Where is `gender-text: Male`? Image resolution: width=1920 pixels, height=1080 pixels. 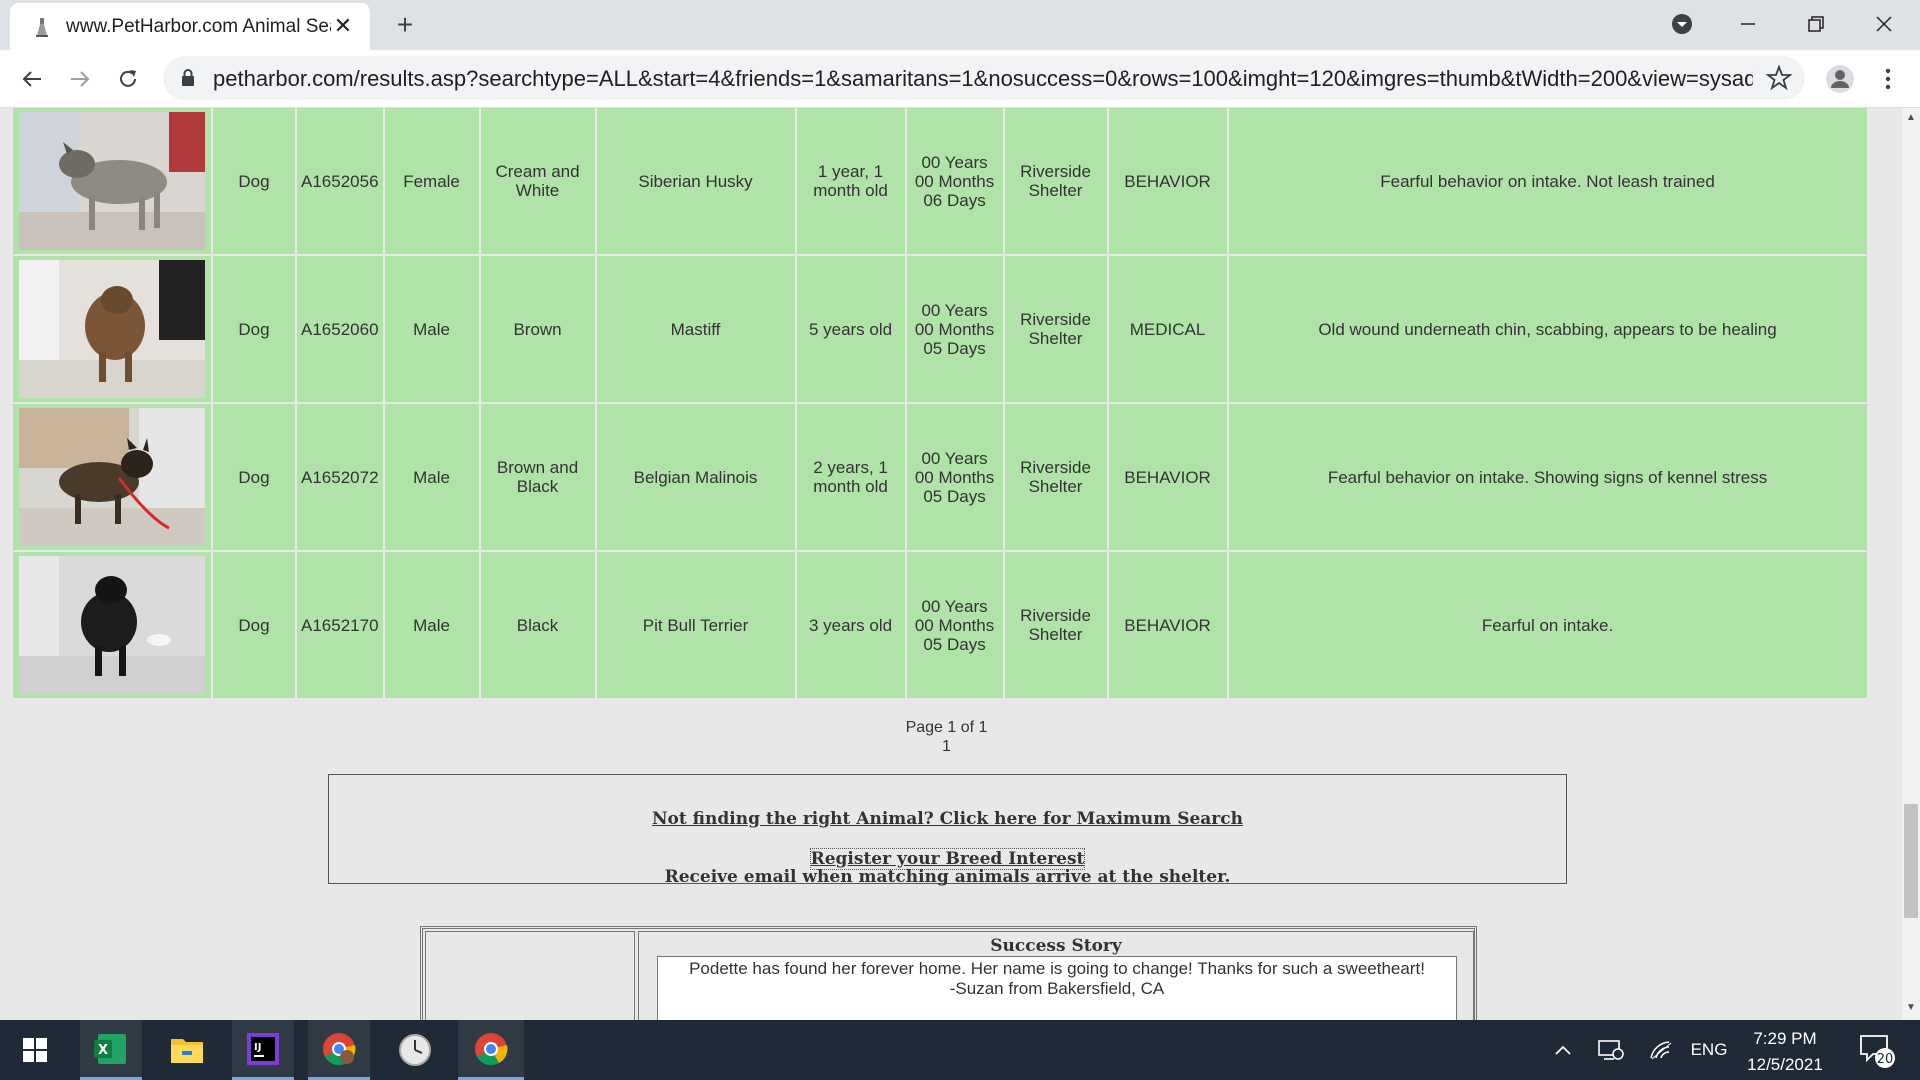
gender-text: Male is located at coordinates (431, 625).